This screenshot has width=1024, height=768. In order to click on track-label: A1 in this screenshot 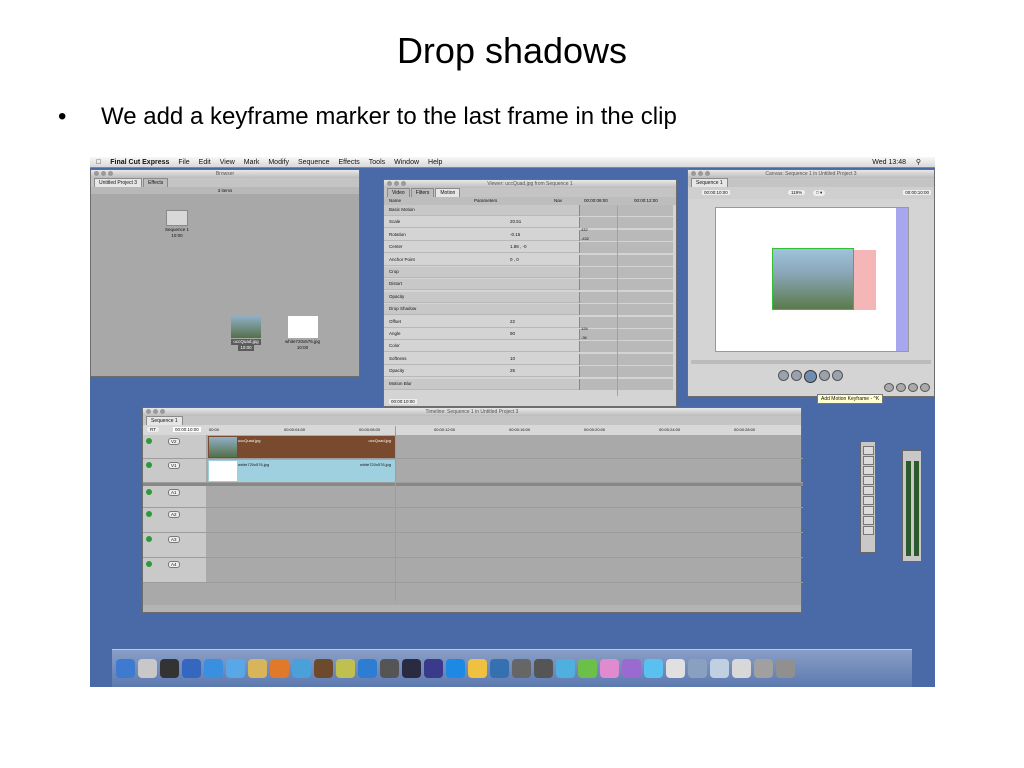, I will do `click(174, 492)`.